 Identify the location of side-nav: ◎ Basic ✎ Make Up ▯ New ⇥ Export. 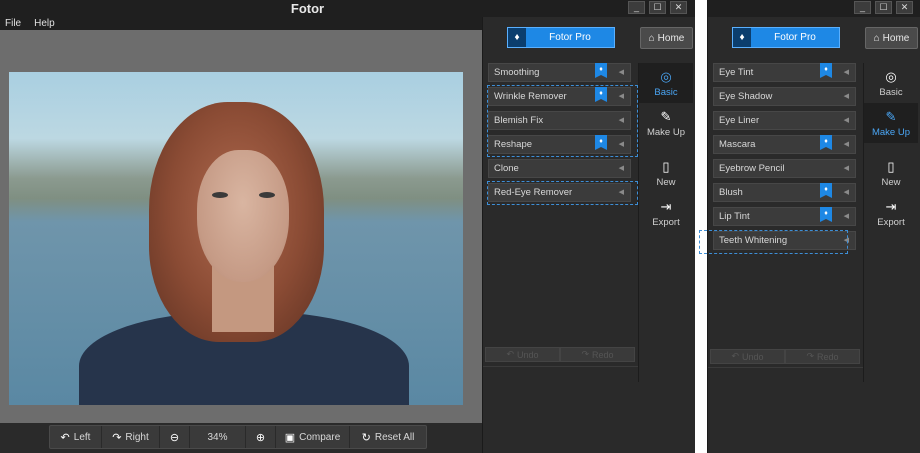
(666, 222).